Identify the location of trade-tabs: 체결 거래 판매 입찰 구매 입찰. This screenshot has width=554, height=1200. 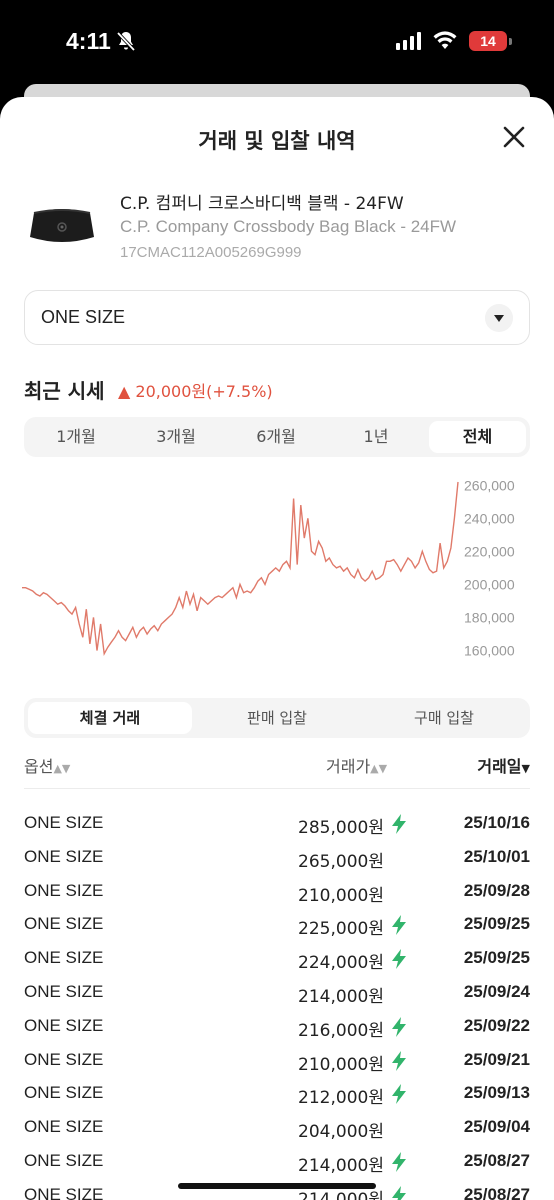
(277, 718).